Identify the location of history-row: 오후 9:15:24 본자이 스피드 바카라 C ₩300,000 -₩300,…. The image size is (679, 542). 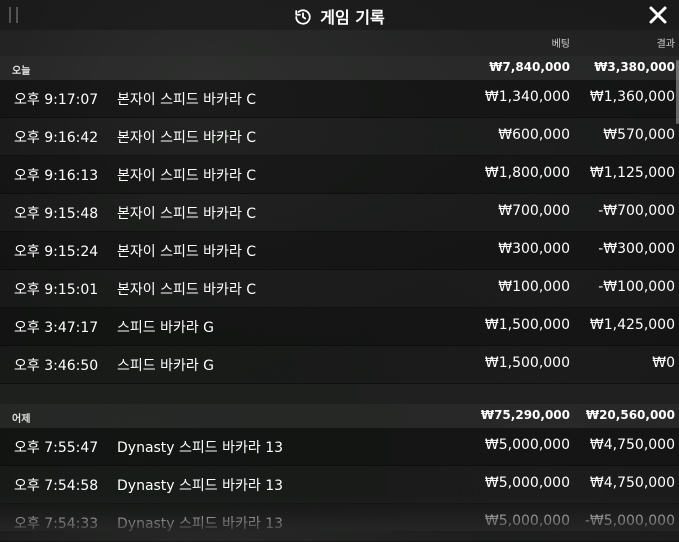
(339, 251).